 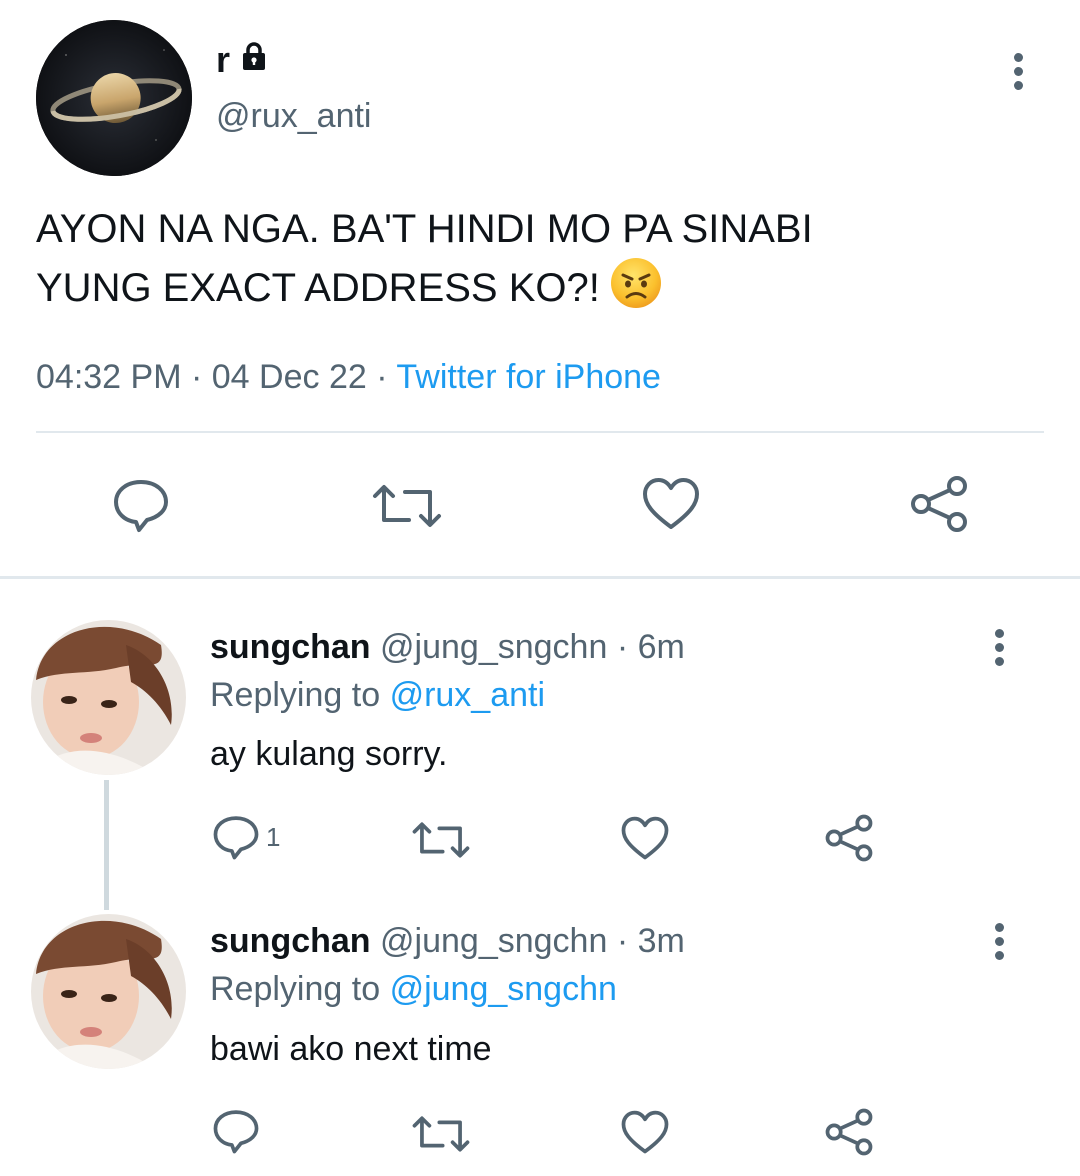 What do you see at coordinates (636, 290) in the screenshot?
I see `angry-face-emoji-icon` at bounding box center [636, 290].